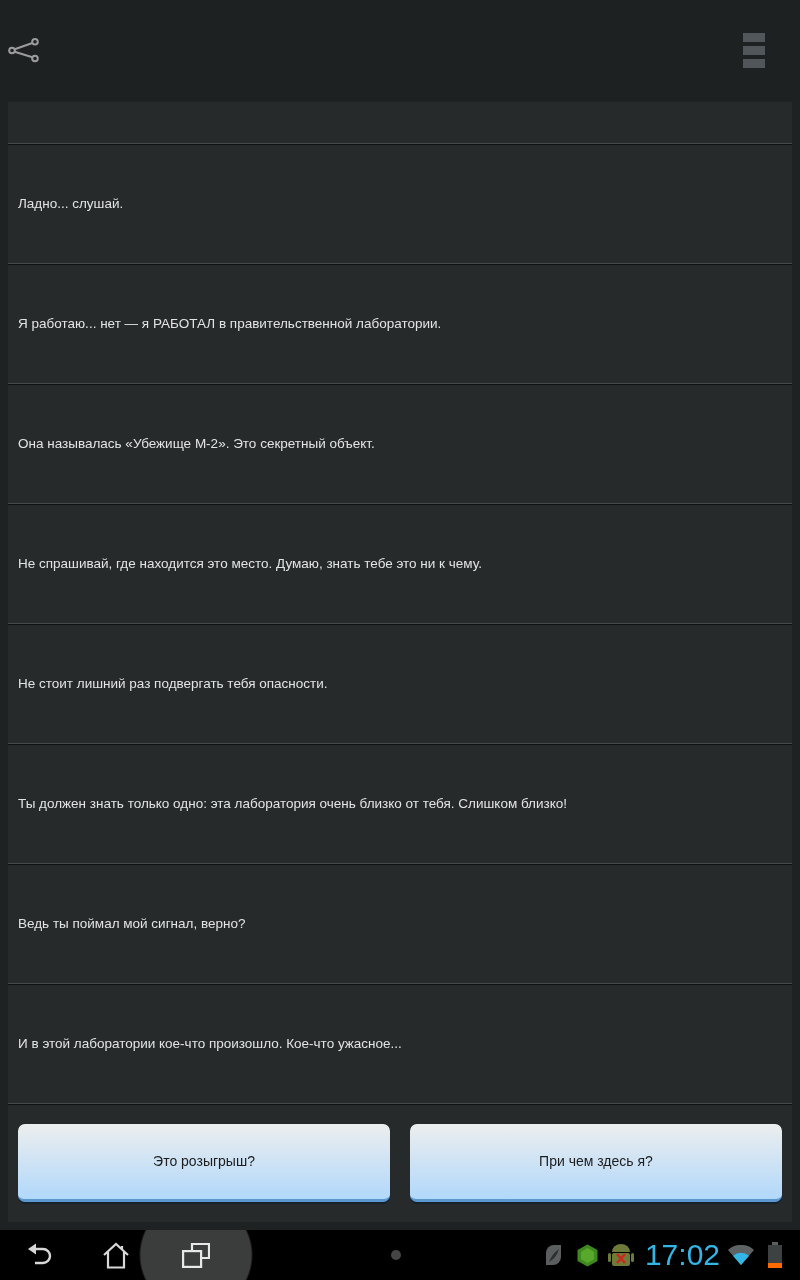 This screenshot has height=1280, width=800. Describe the element at coordinates (116, 1255) in the screenshot. I see `home-icon` at that location.